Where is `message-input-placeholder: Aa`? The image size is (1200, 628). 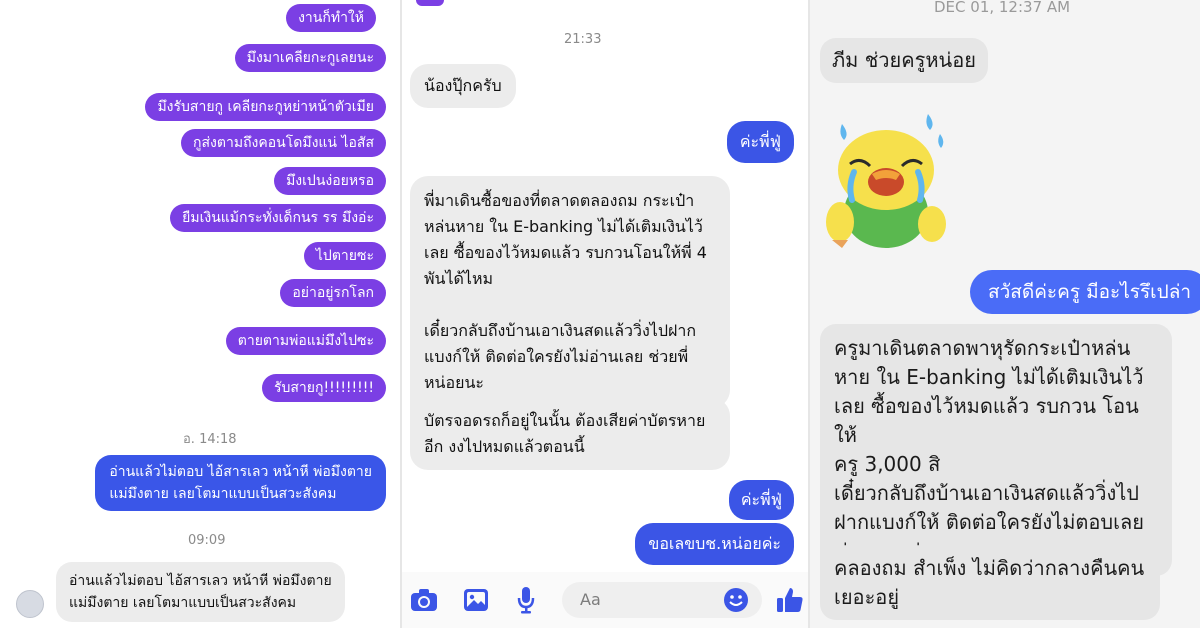 message-input-placeholder: Aa is located at coordinates (590, 599).